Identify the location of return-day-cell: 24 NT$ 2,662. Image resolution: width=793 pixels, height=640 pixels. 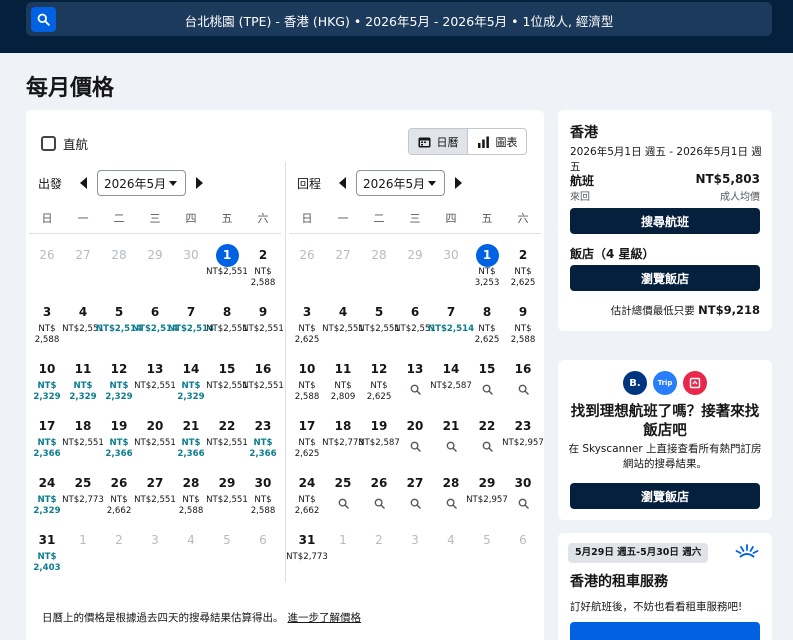
(307, 500).